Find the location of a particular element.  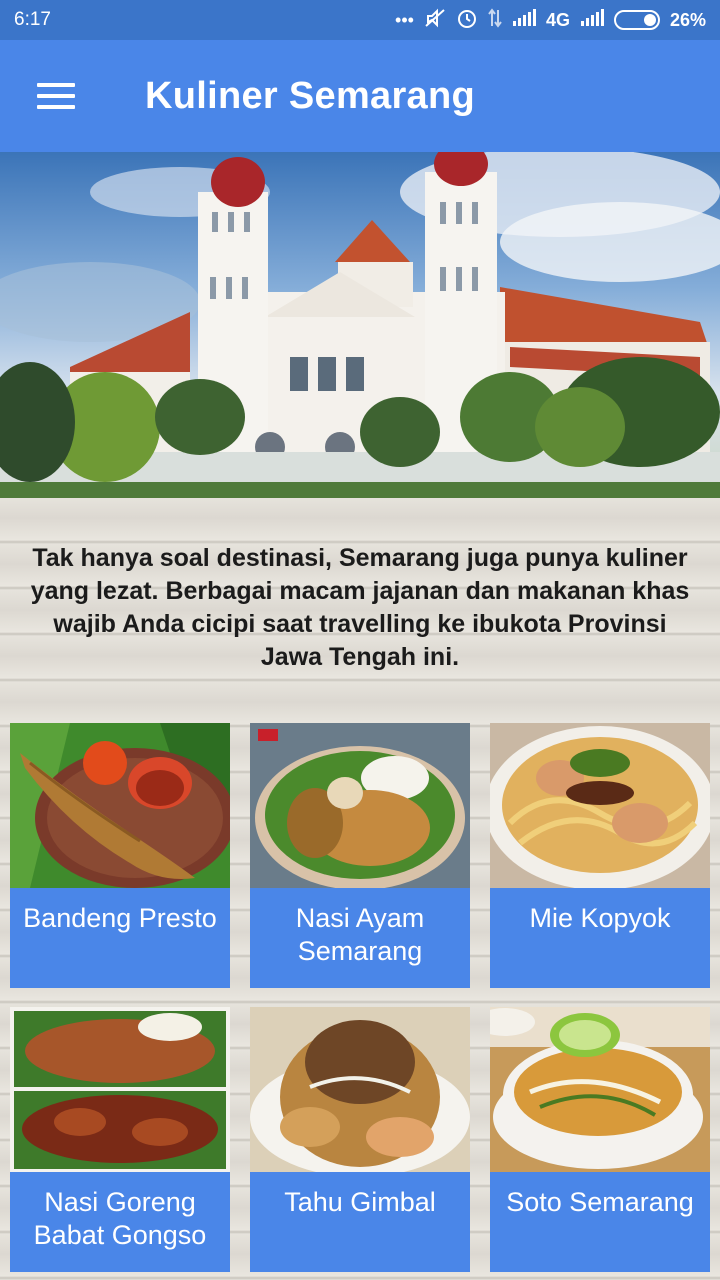

alarm-icon is located at coordinates (467, 20).